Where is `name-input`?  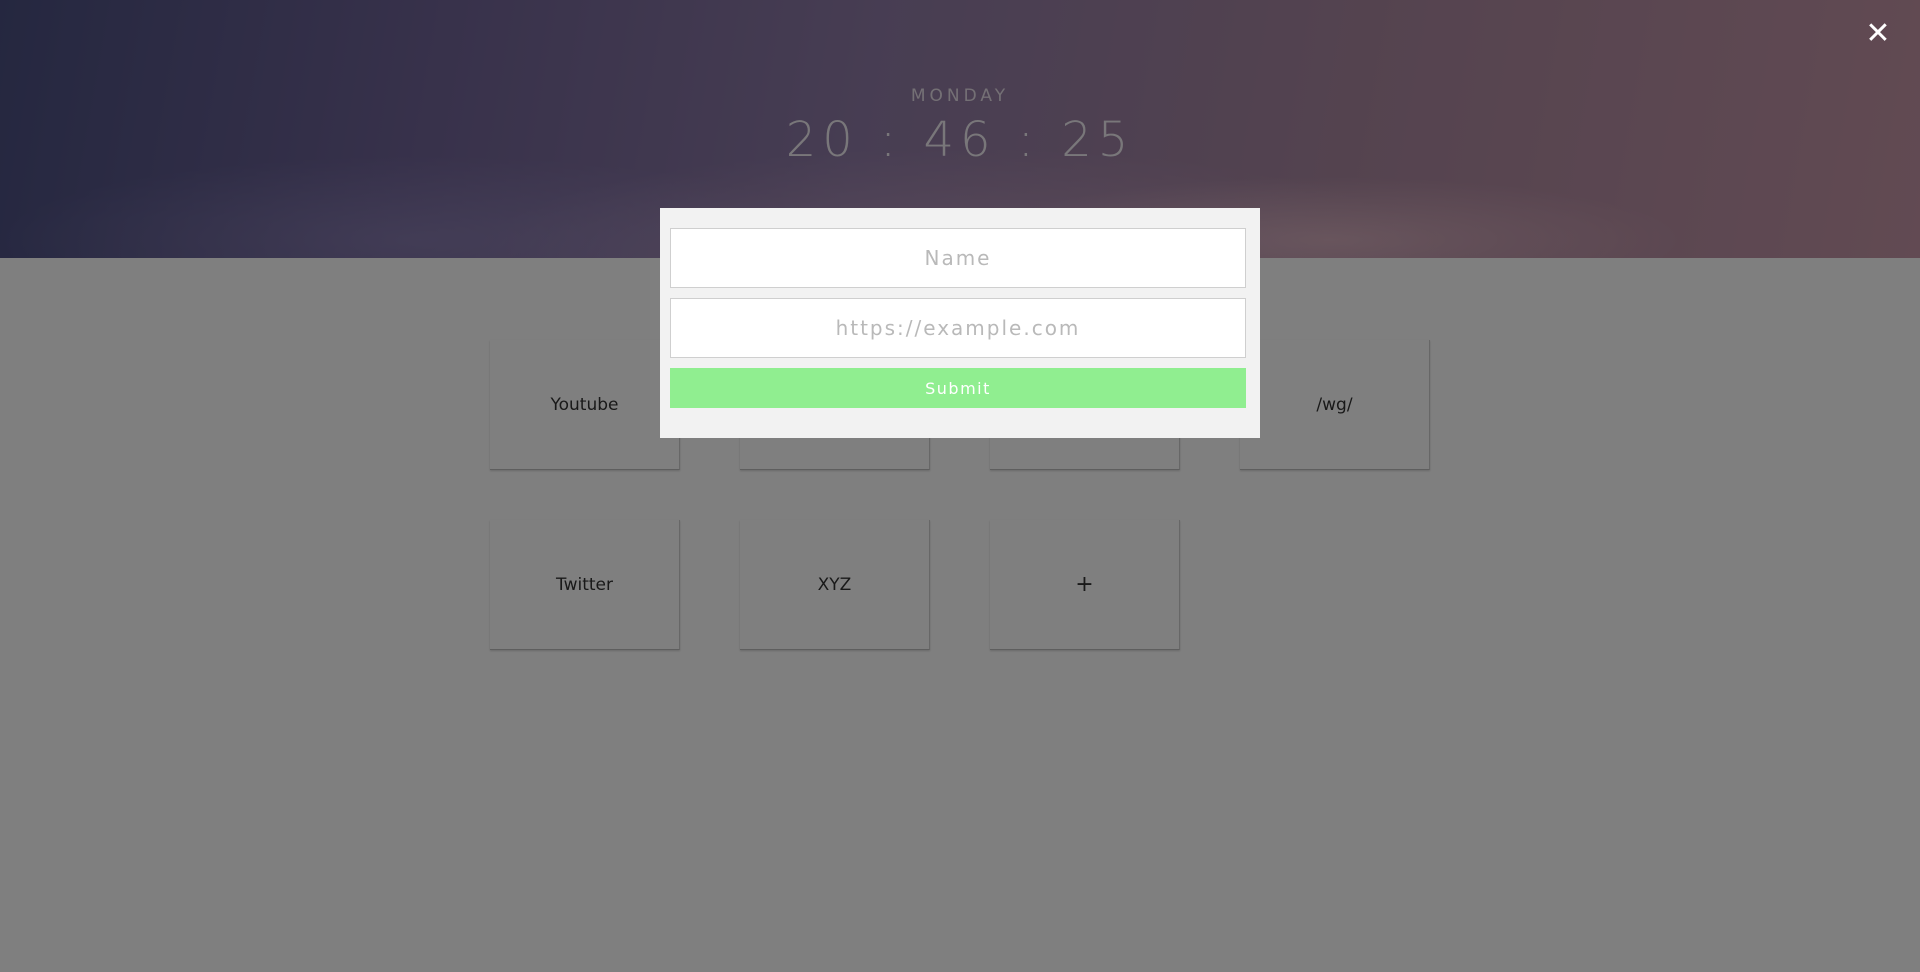 name-input is located at coordinates (958, 258).